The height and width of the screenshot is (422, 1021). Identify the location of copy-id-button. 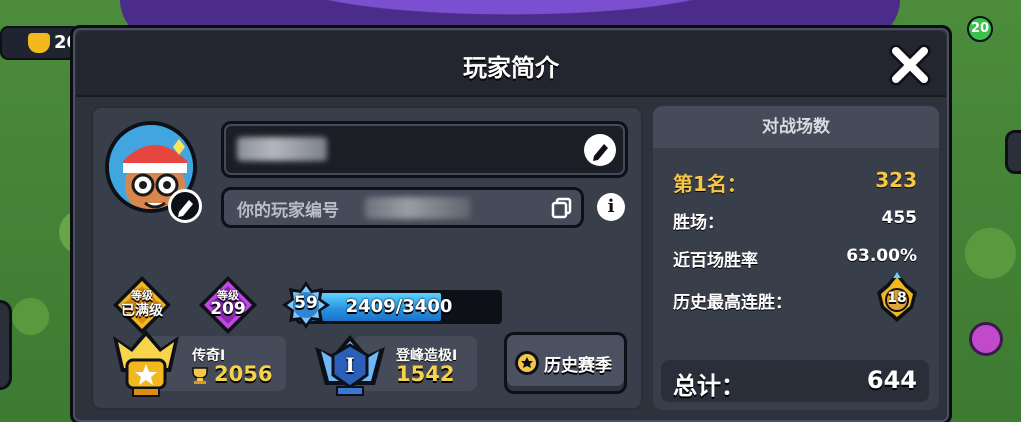
(562, 208).